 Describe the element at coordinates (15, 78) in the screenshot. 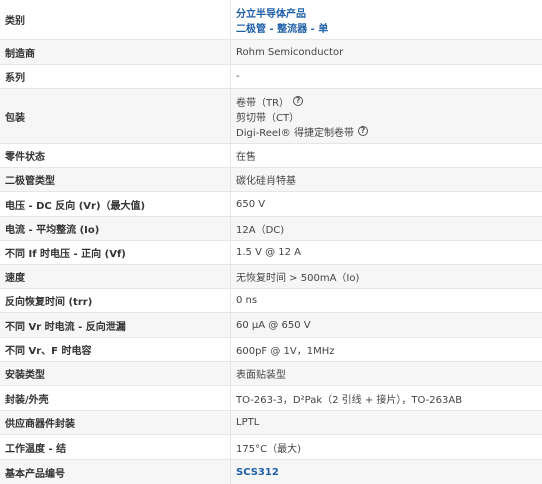

I see `row-label: 系列` at that location.